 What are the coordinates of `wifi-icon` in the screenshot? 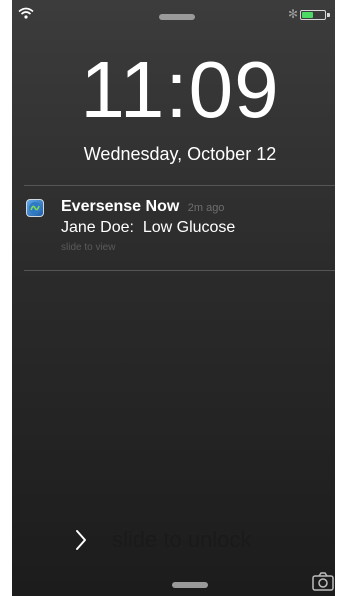 It's located at (26, 12).